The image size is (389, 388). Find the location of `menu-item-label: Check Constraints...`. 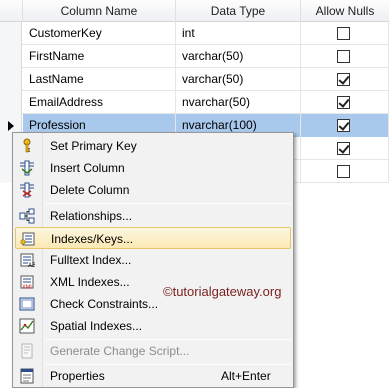

menu-item-label: Check Constraints... is located at coordinates (104, 304).